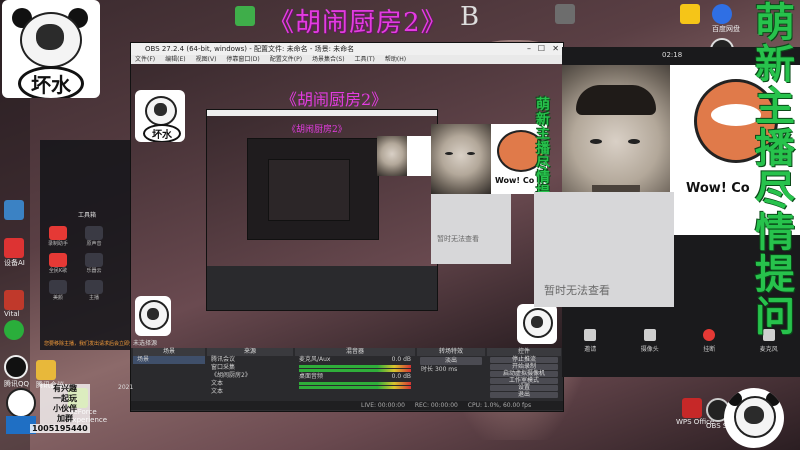 The height and width of the screenshot is (450, 800). I want to click on menu-edit: 编辑(E), so click(175, 59).